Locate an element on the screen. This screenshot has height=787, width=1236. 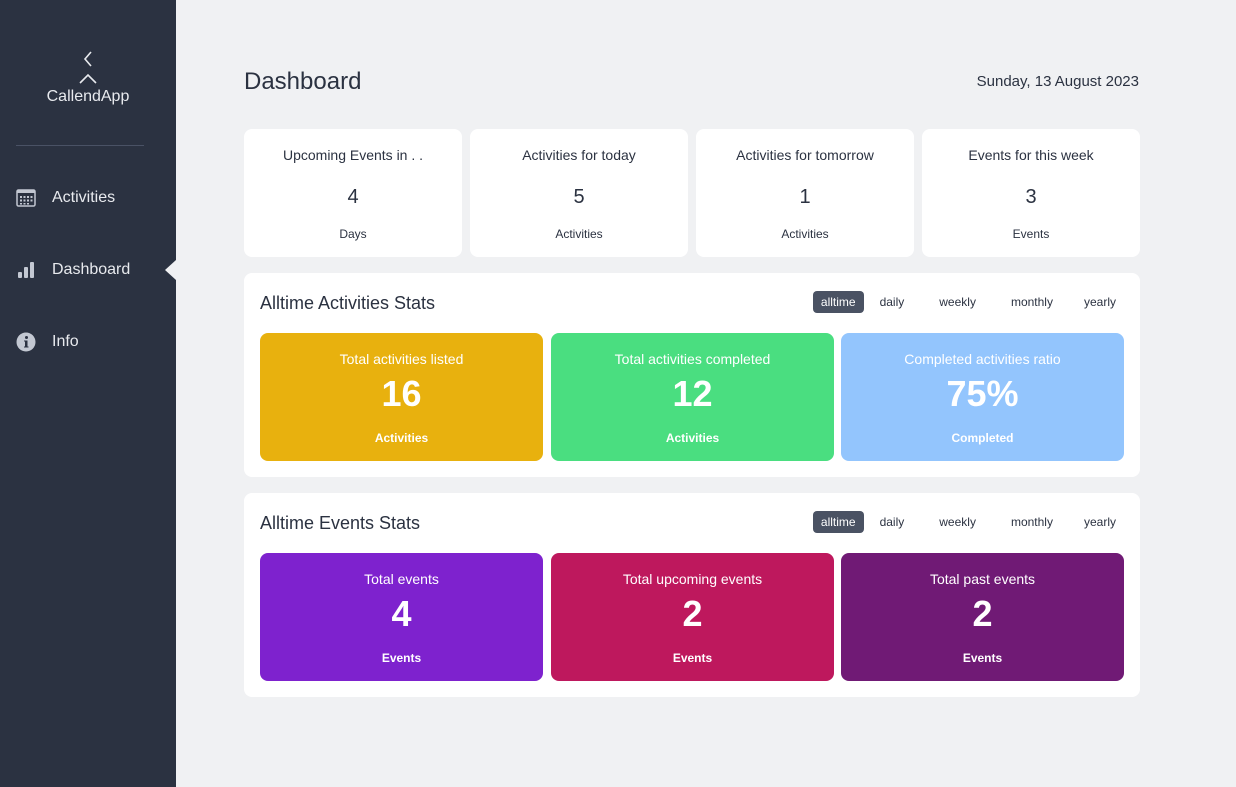
stat-card-completed-ratio: Completed activities ratio 75% Completed is located at coordinates (982, 397).